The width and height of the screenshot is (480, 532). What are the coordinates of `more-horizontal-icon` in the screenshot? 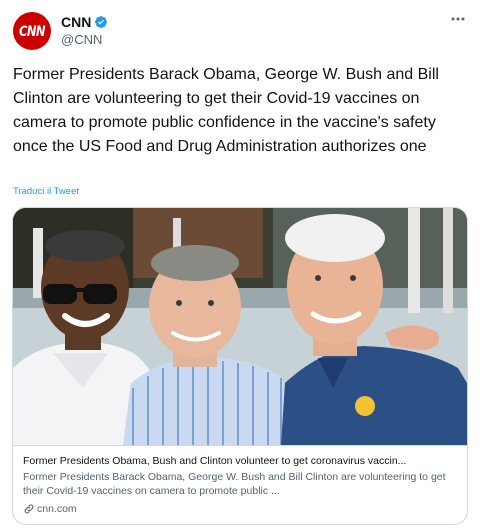 It's located at (458, 19).